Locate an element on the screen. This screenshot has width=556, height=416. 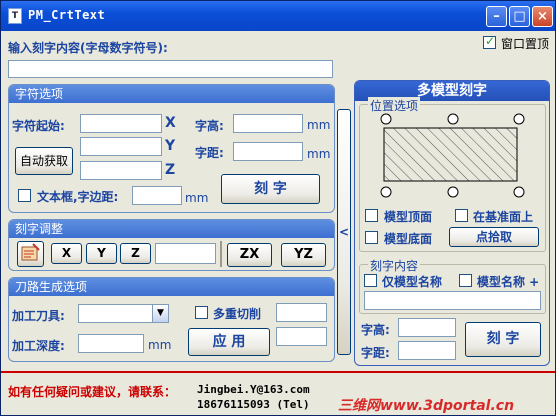
collapse-panel-button: < is located at coordinates (344, 232).